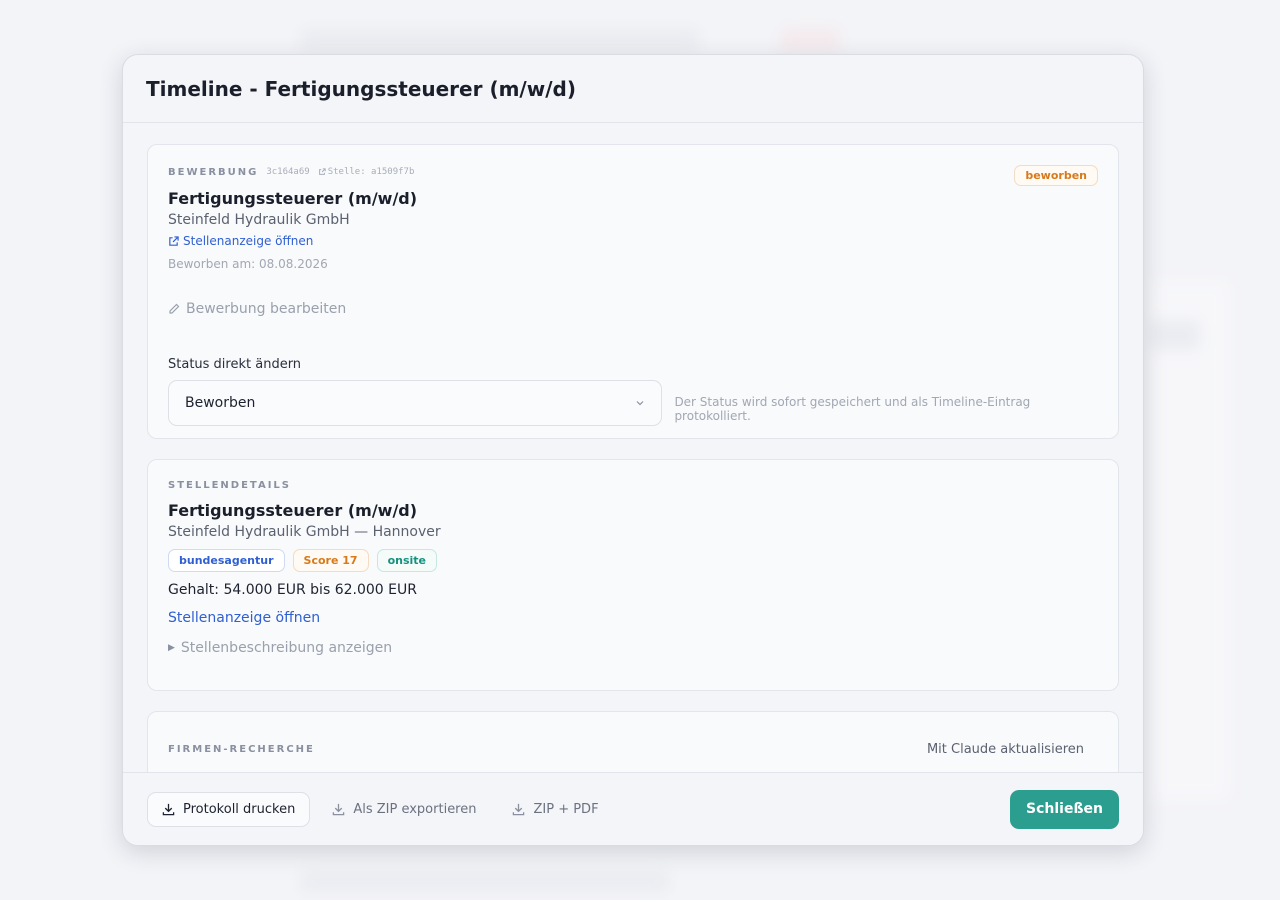 The height and width of the screenshot is (900, 1280). What do you see at coordinates (566, 809) in the screenshot?
I see `export-zip-pdf-label: ZIP + PDF` at bounding box center [566, 809].